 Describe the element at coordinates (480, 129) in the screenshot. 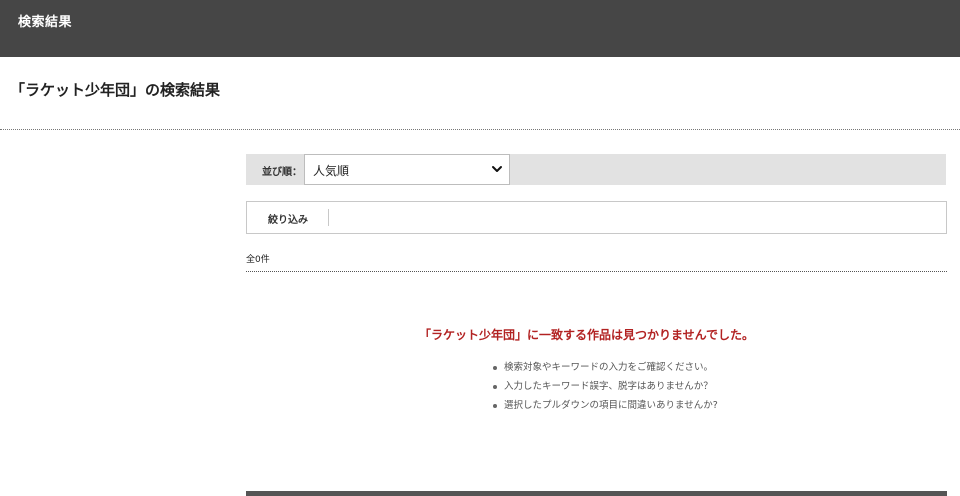

I see `heading-divider` at that location.